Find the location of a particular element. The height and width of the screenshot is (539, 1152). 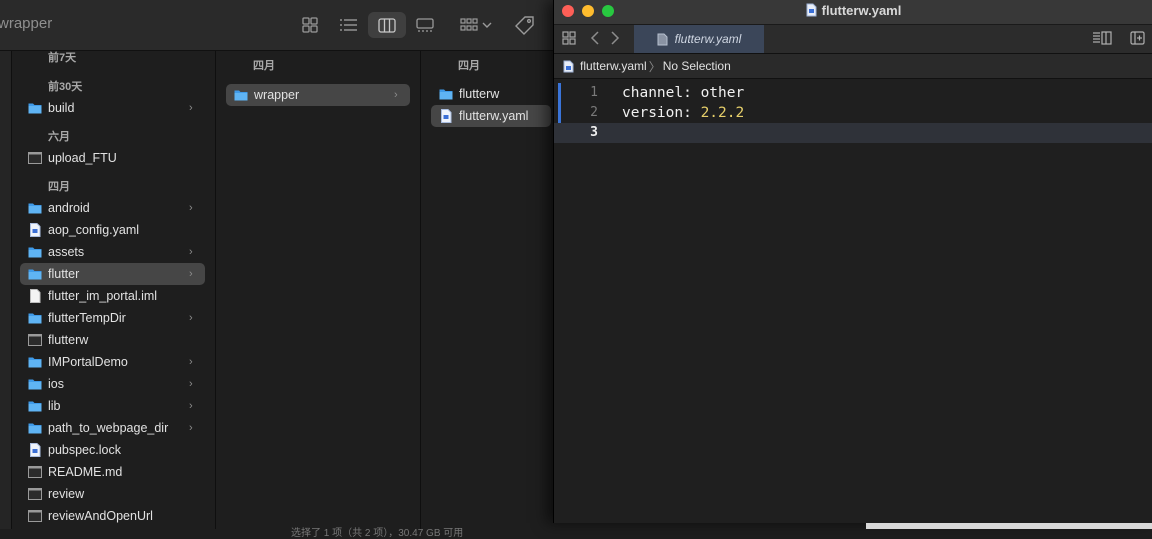

list-item: README.md is located at coordinates (112, 472).